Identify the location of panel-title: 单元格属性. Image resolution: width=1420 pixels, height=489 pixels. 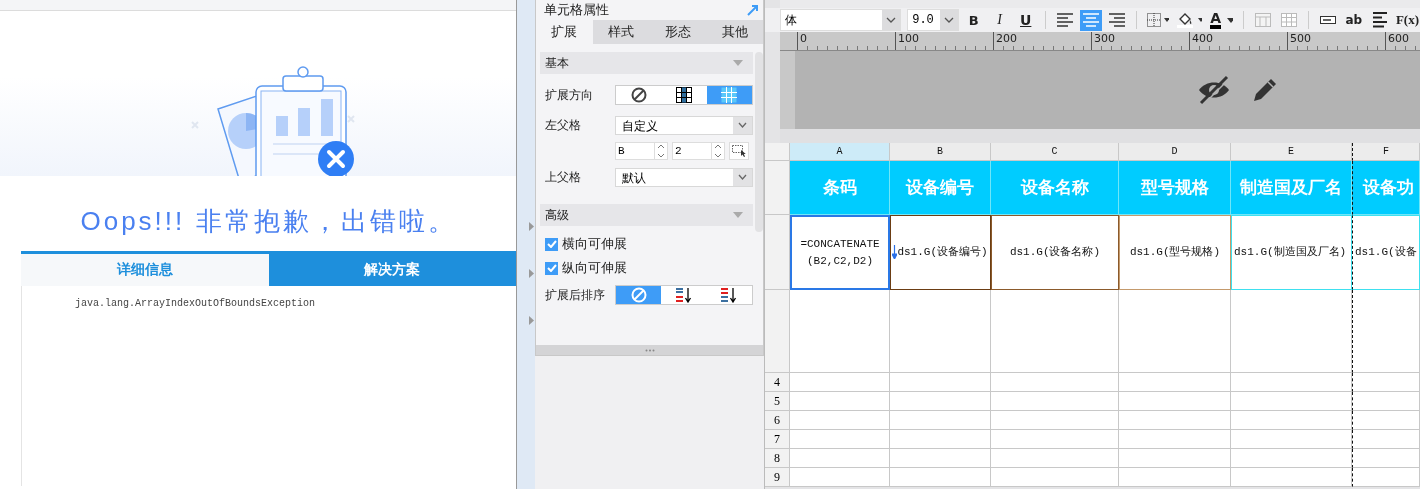
(576, 10).